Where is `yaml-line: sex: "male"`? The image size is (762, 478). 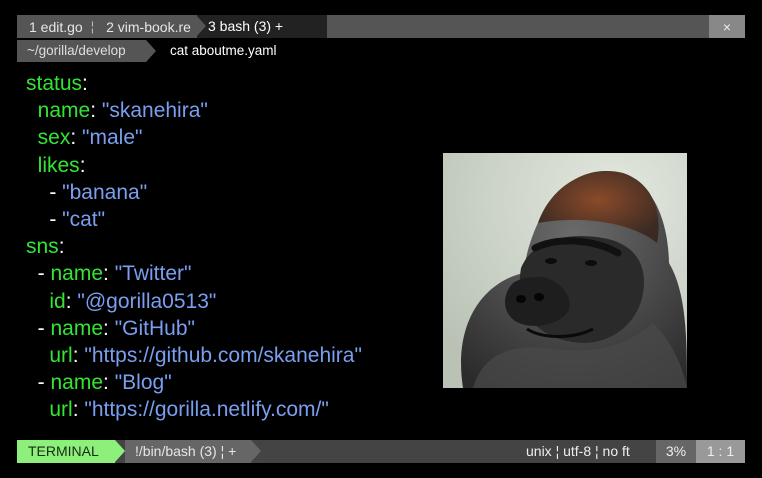 yaml-line: sex: "male" is located at coordinates (194, 137).